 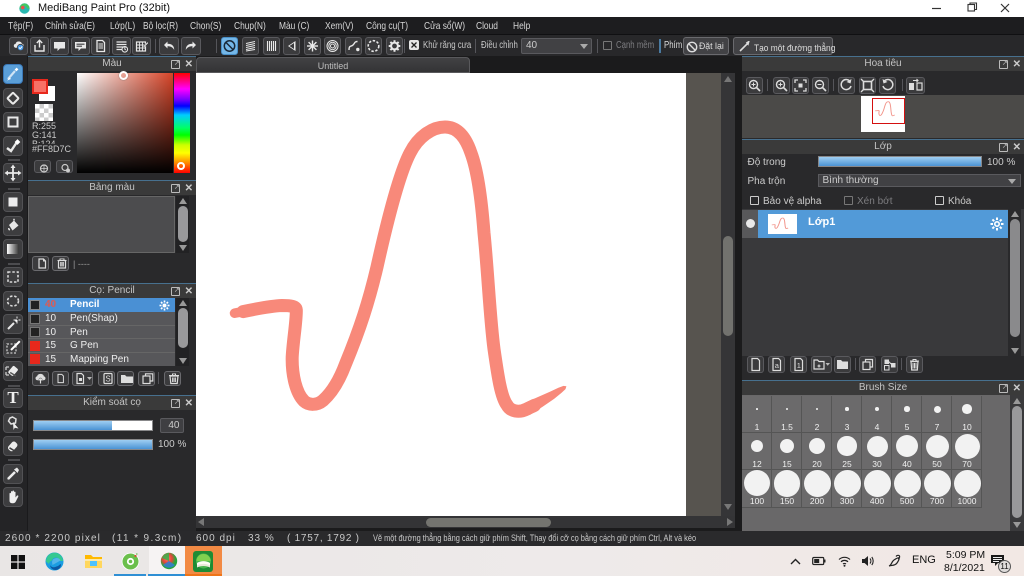 I want to click on svg-text: S, so click(x=107, y=378).